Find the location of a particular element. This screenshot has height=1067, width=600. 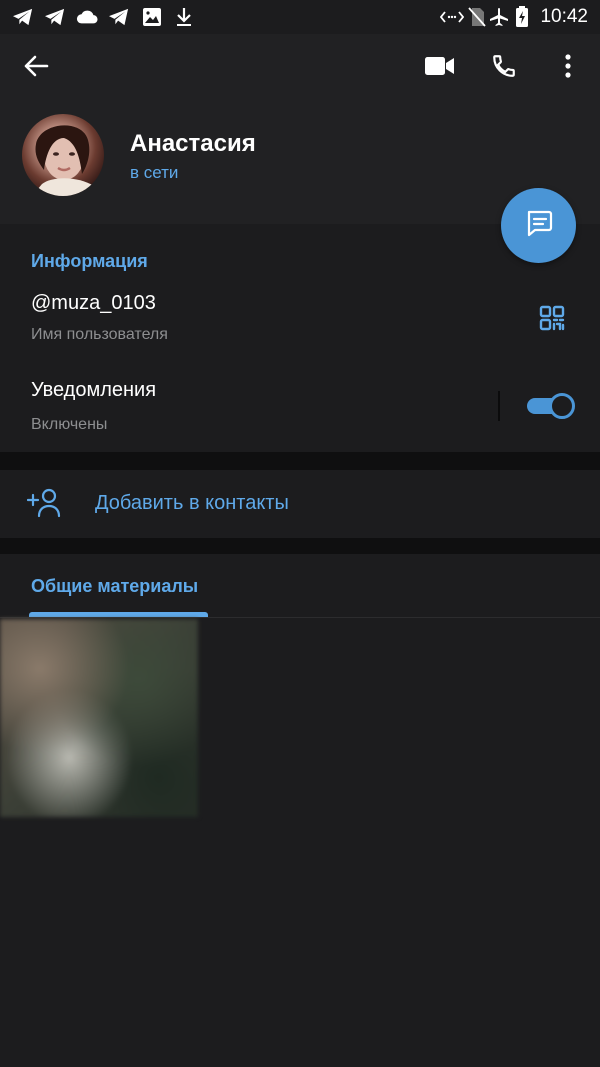

no-sim-icon is located at coordinates (477, 17).